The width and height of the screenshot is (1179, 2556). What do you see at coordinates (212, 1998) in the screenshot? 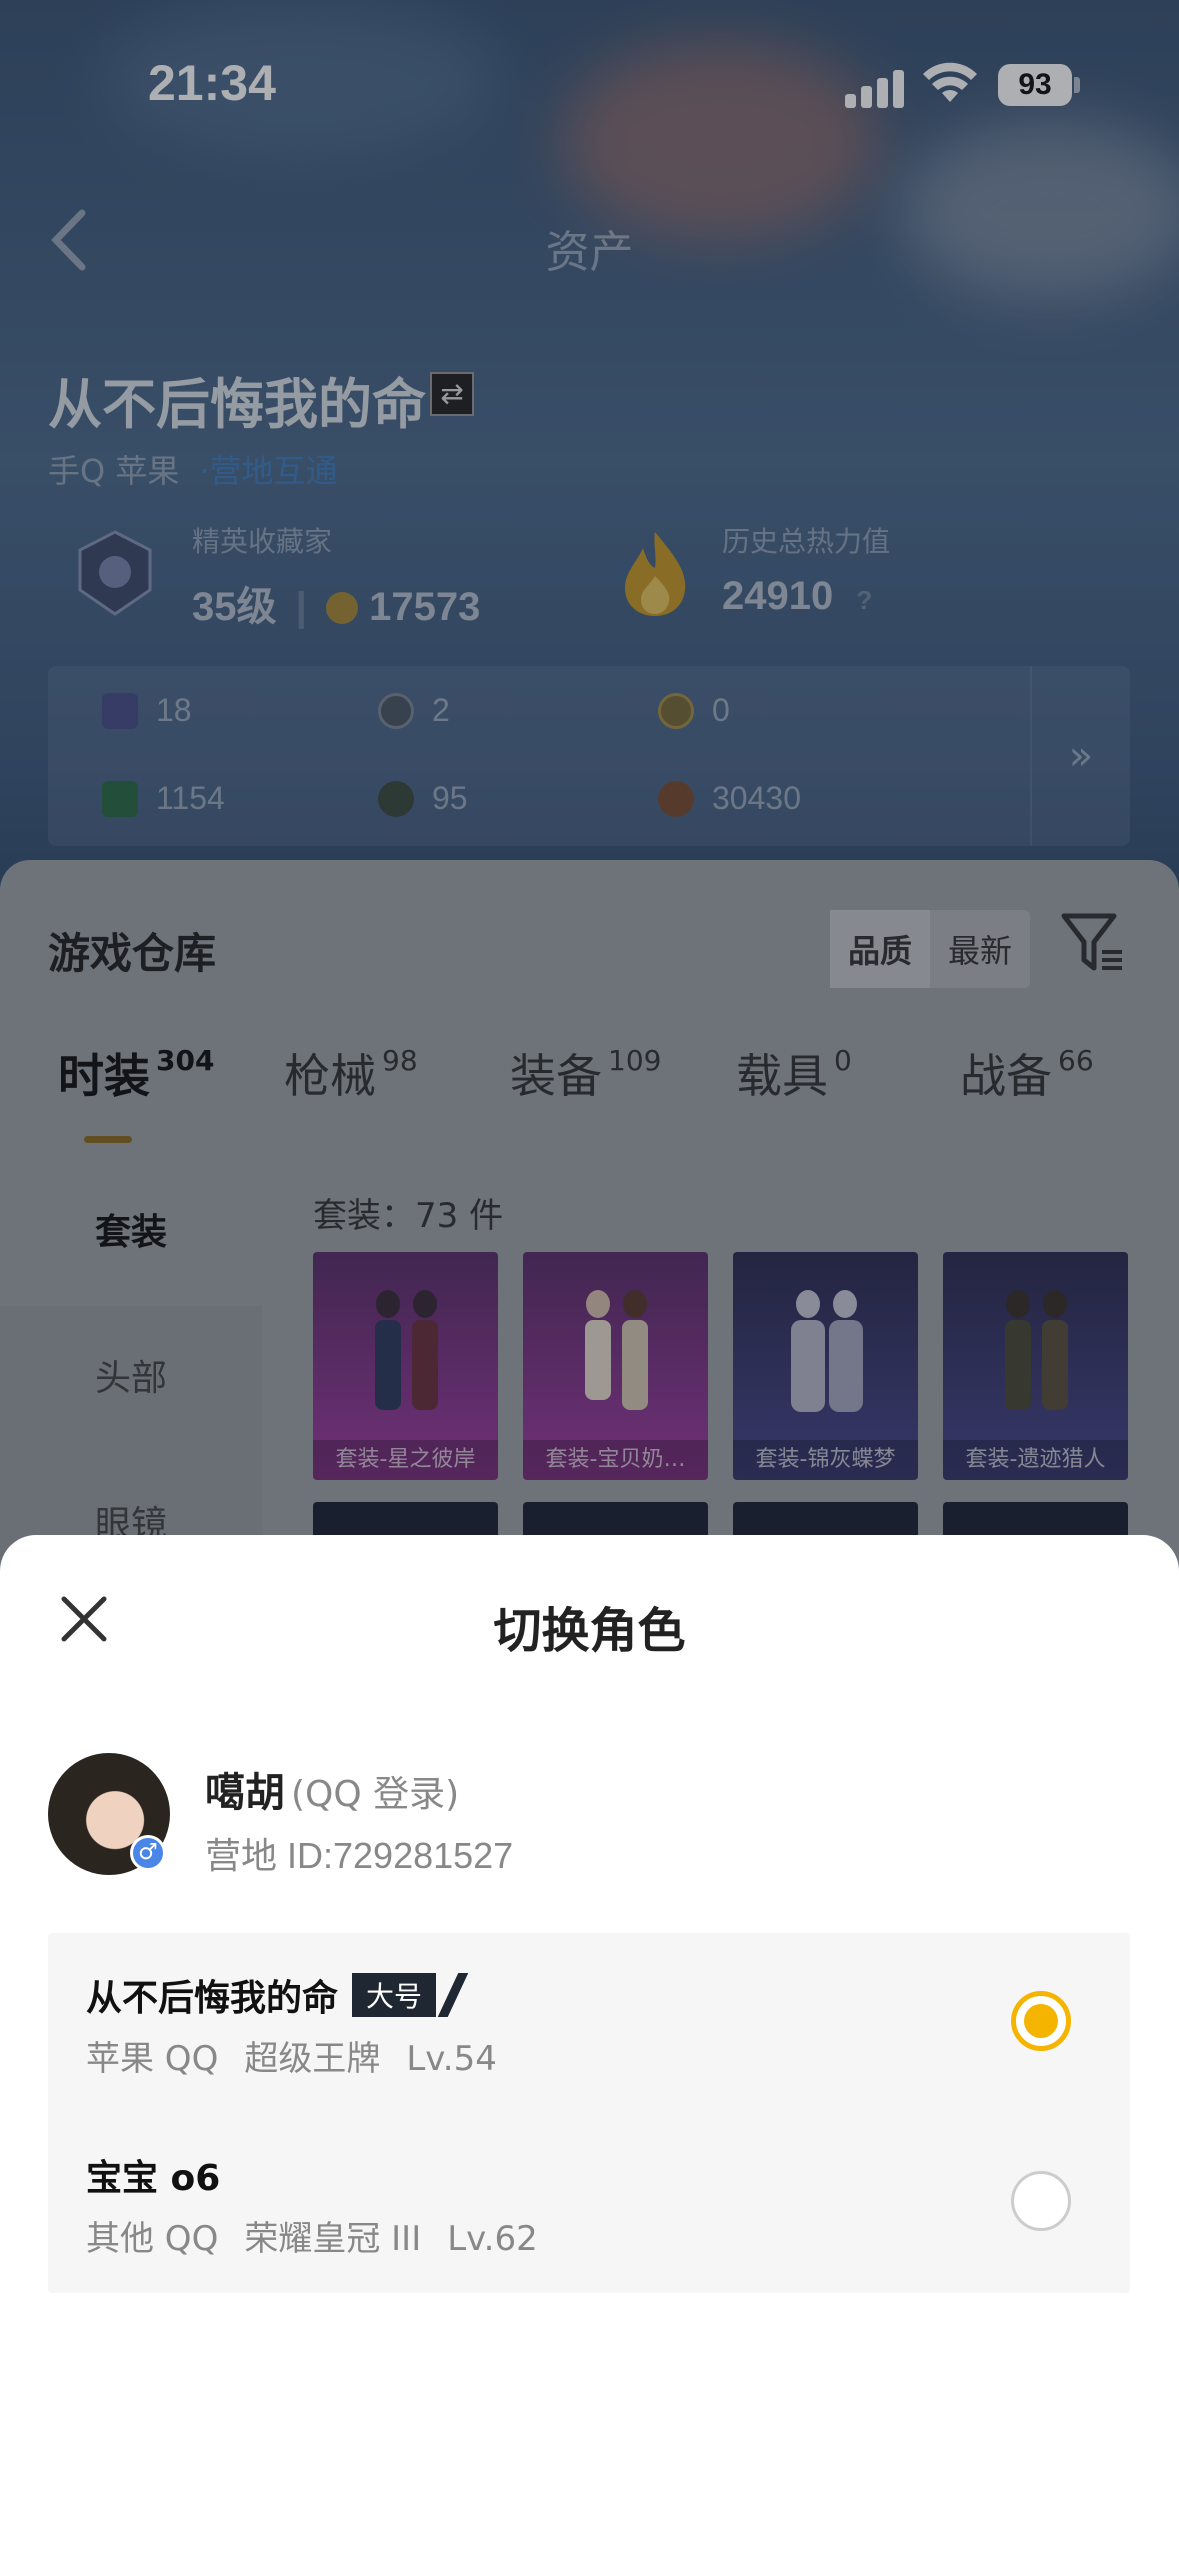
I see `role-name-text: 从不后悔我的命` at bounding box center [212, 1998].